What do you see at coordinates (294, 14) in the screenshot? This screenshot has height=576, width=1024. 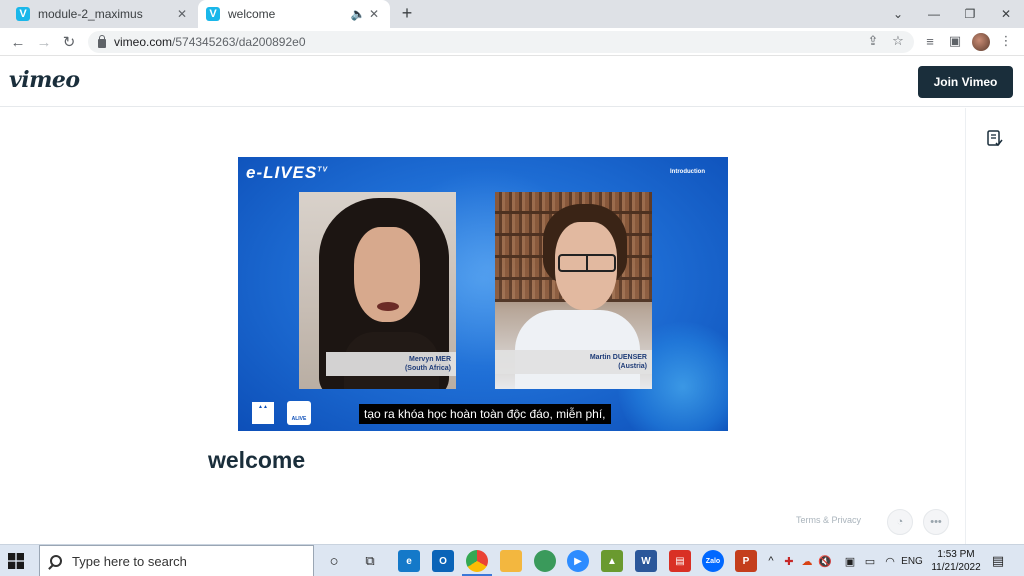 I see `tab-welcome: V welcome 🔈 ✕` at bounding box center [294, 14].